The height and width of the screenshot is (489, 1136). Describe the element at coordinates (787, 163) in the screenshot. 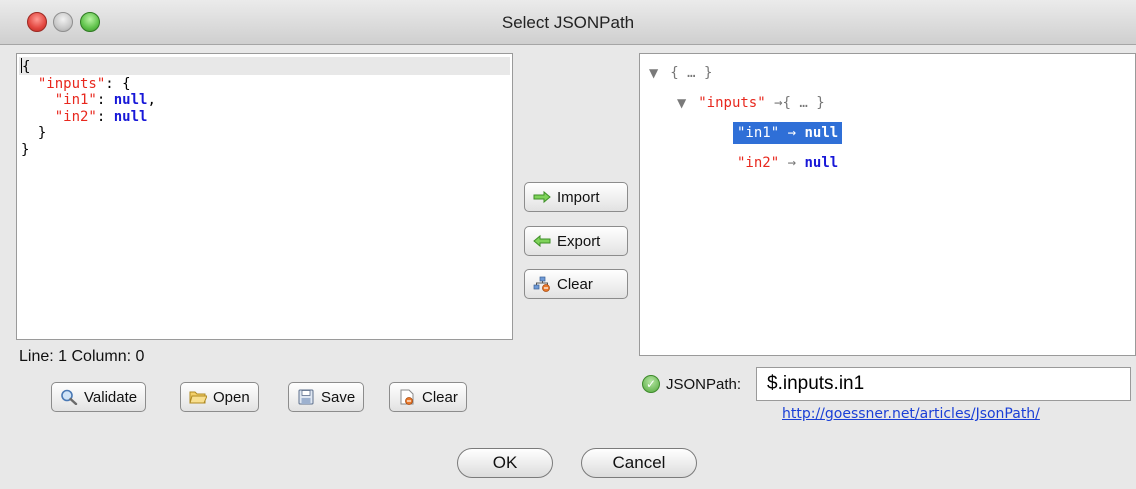

I see `tree-node-in2: "in2" → null` at that location.